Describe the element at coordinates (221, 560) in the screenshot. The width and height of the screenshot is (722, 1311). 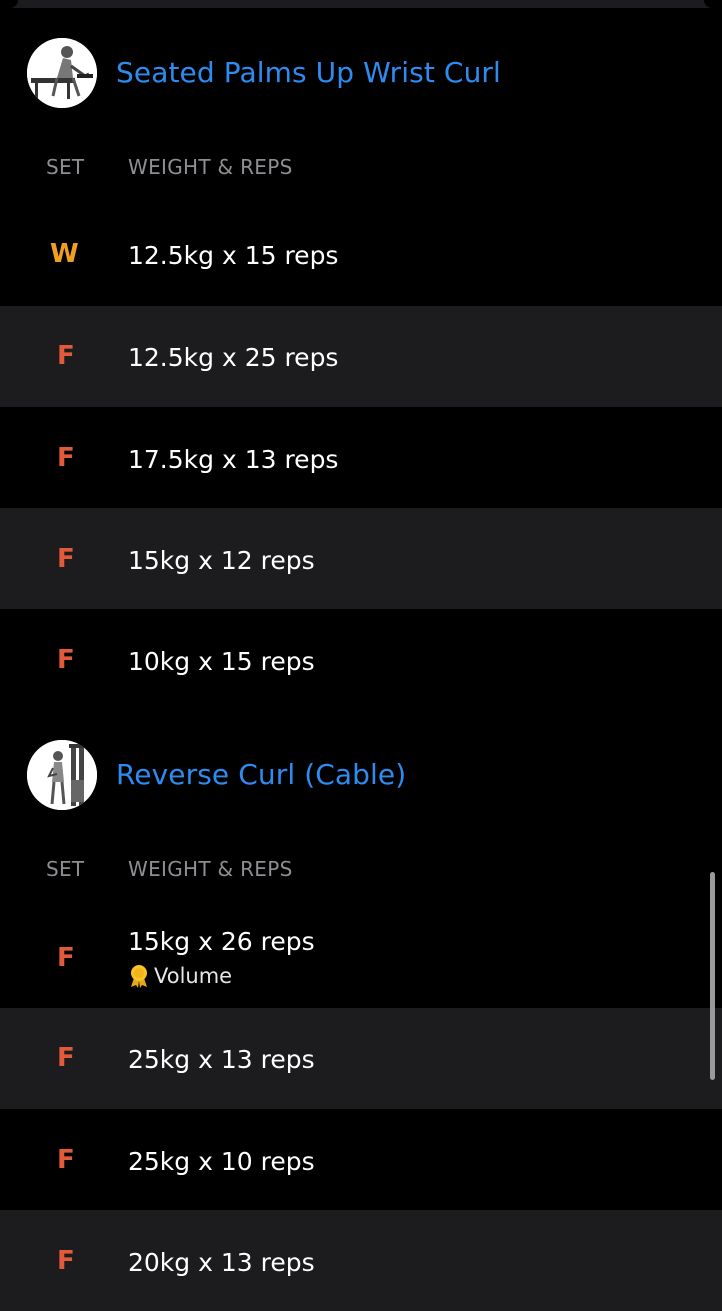
I see `set-value: 15kg x 12 reps` at that location.